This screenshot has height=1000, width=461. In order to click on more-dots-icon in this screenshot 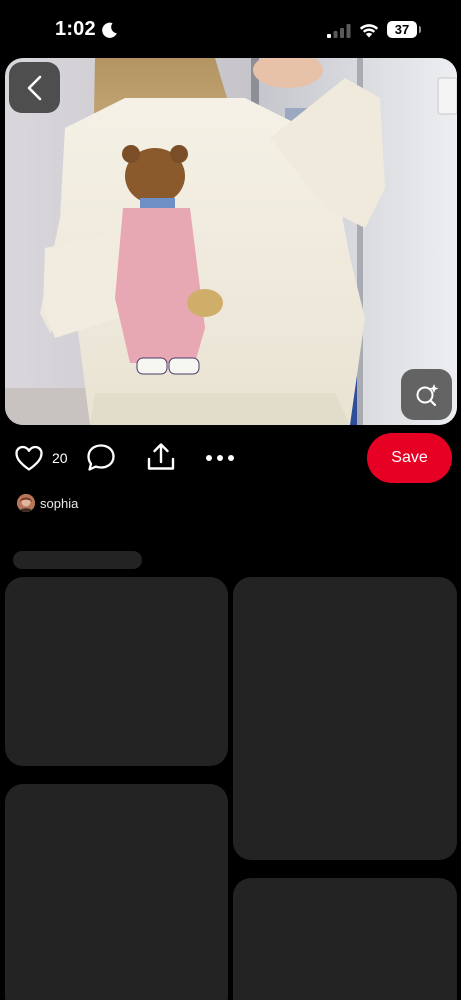, I will do `click(220, 458)`.